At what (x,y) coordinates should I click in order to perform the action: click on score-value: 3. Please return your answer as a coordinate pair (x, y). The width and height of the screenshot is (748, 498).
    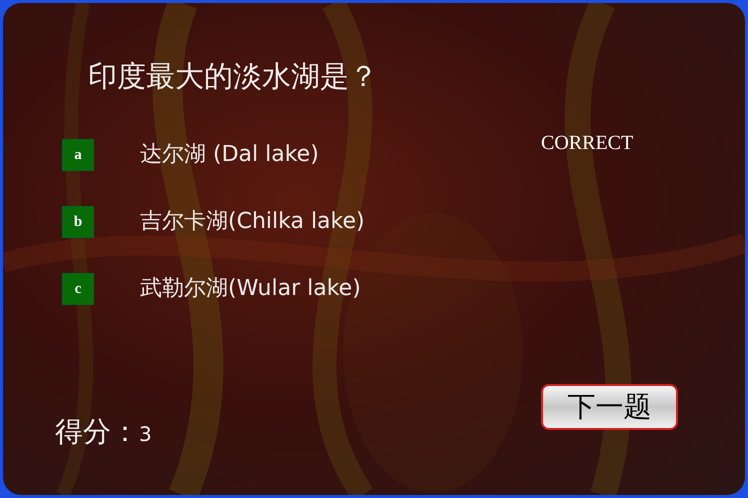
    Looking at the image, I should click on (145, 434).